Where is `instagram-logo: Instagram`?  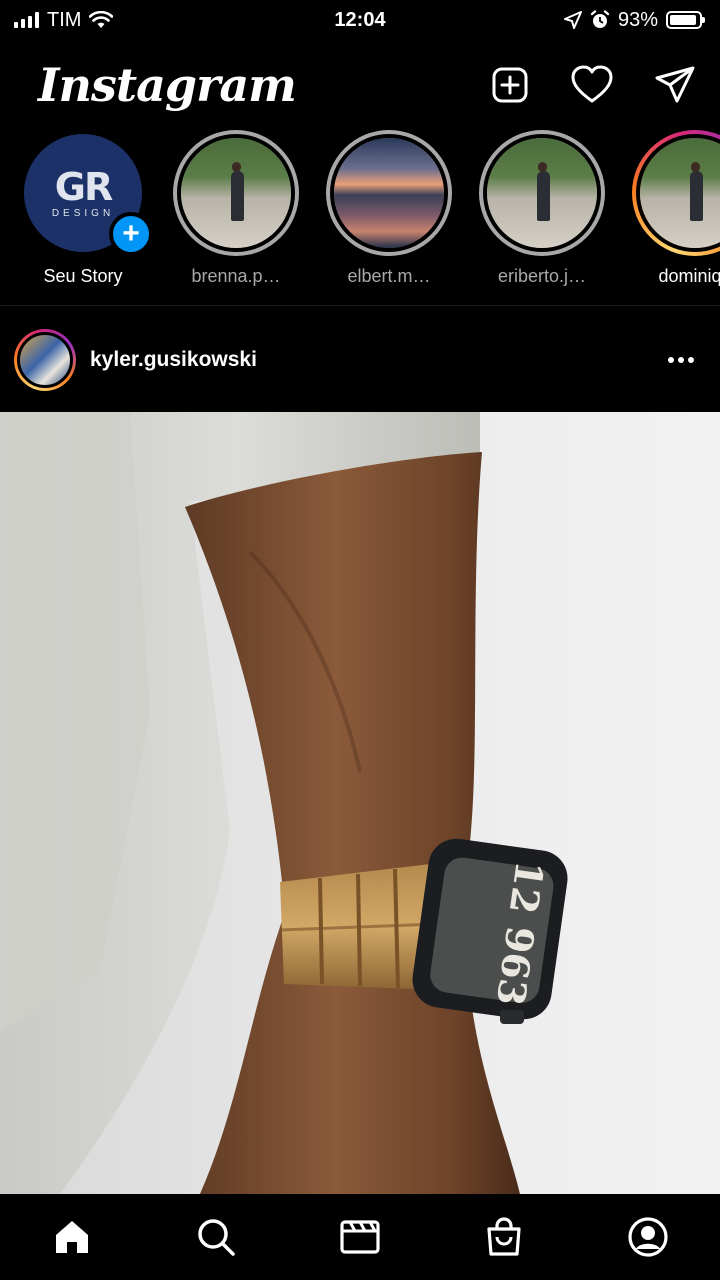
instagram-logo: Instagram is located at coordinates (167, 85).